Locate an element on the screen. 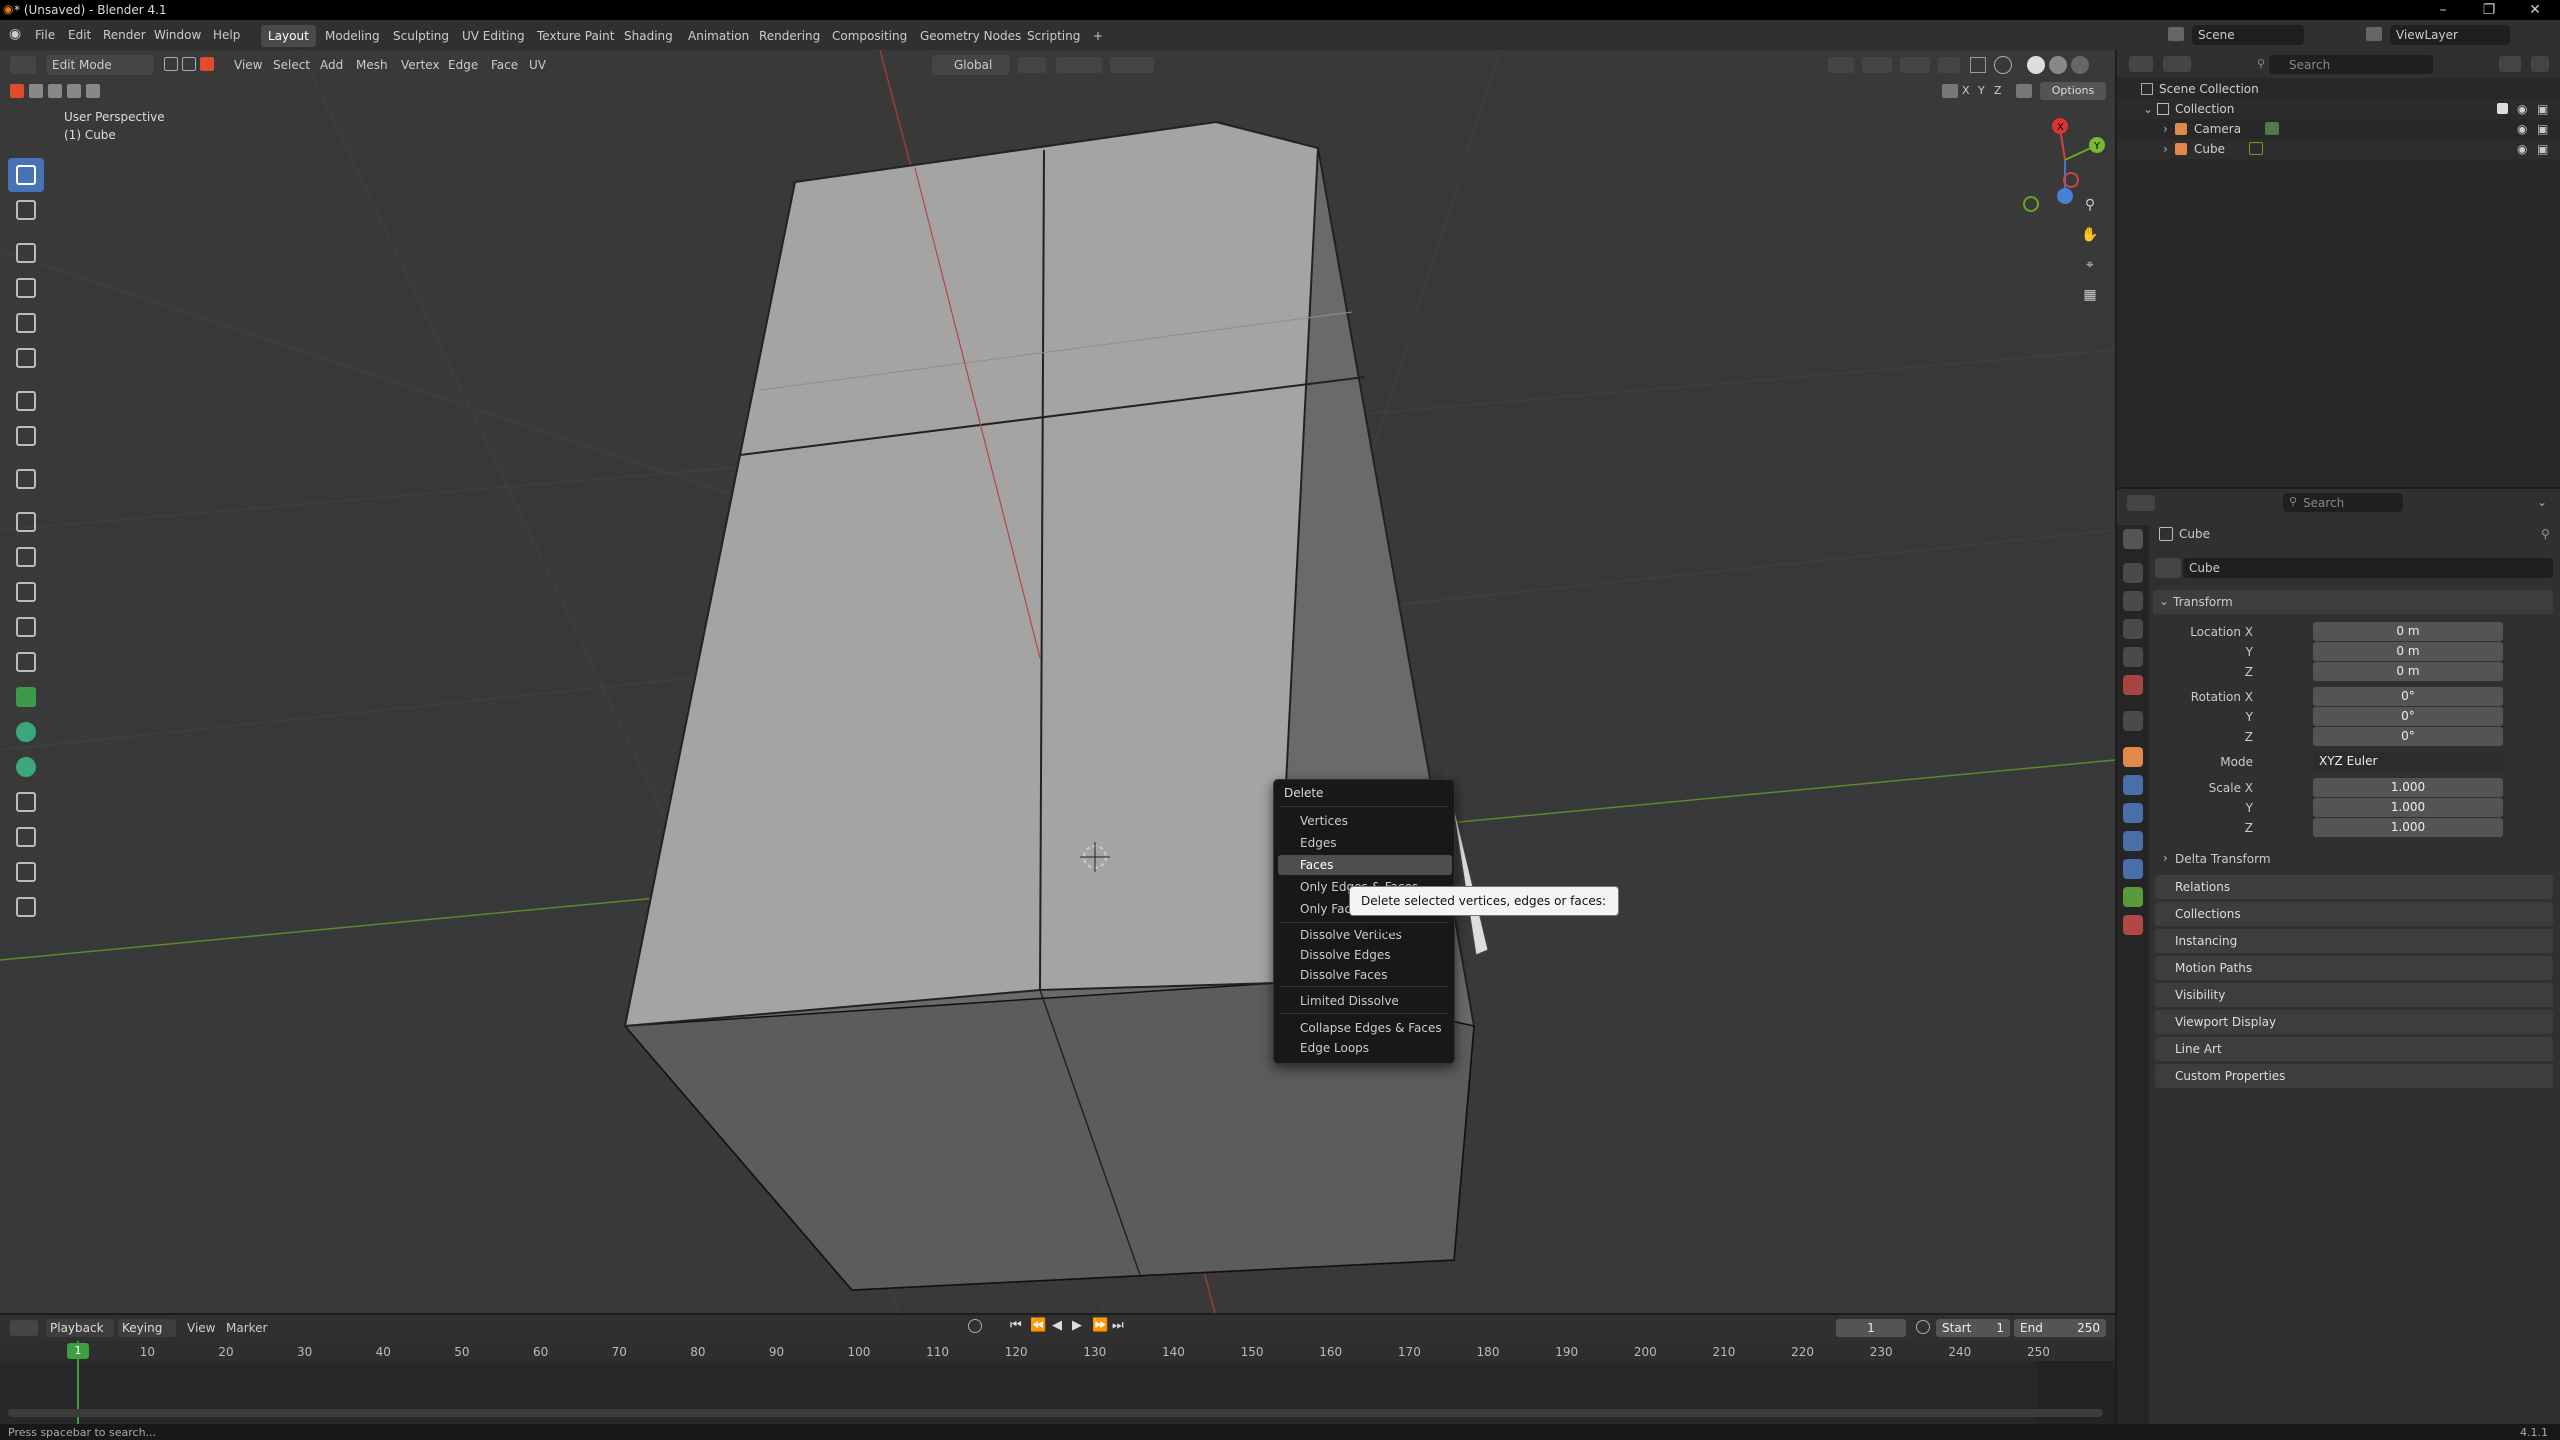 The height and width of the screenshot is (1440, 2560). material-shading-icon is located at coordinates (2058, 65).